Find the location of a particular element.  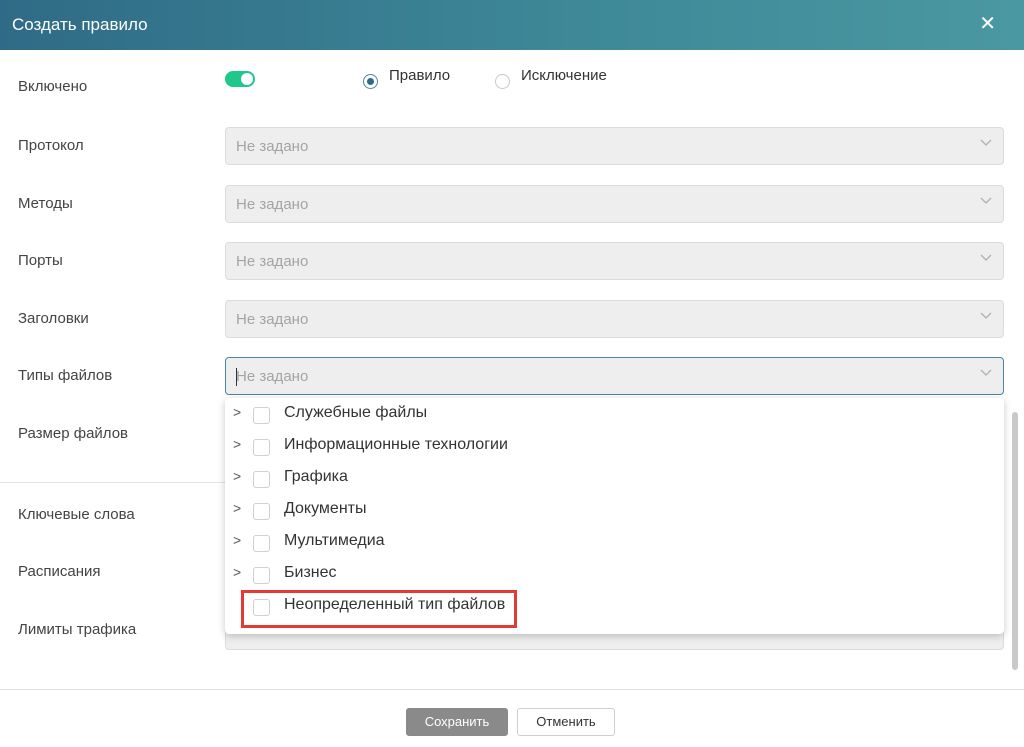

headers-placeholder: Не задано is located at coordinates (272, 319).